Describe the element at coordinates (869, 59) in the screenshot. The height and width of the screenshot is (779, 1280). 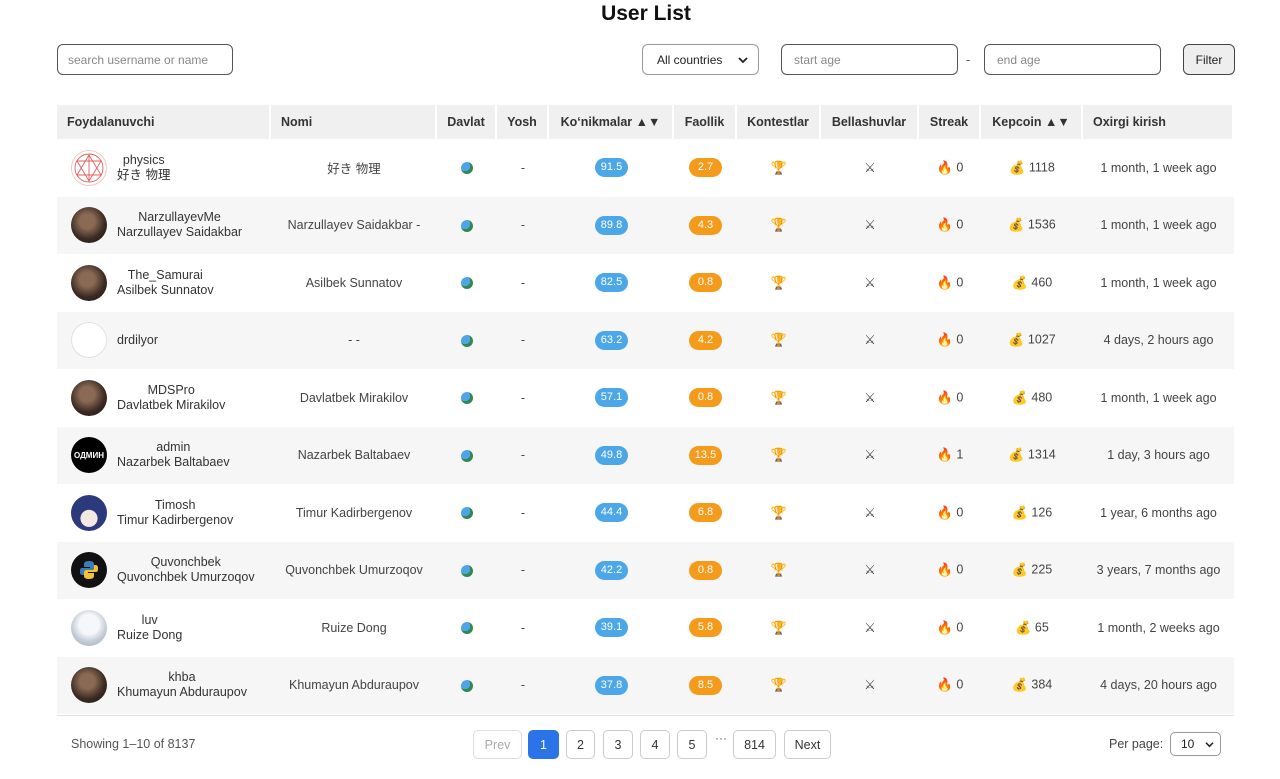
I see `start-age-input` at that location.